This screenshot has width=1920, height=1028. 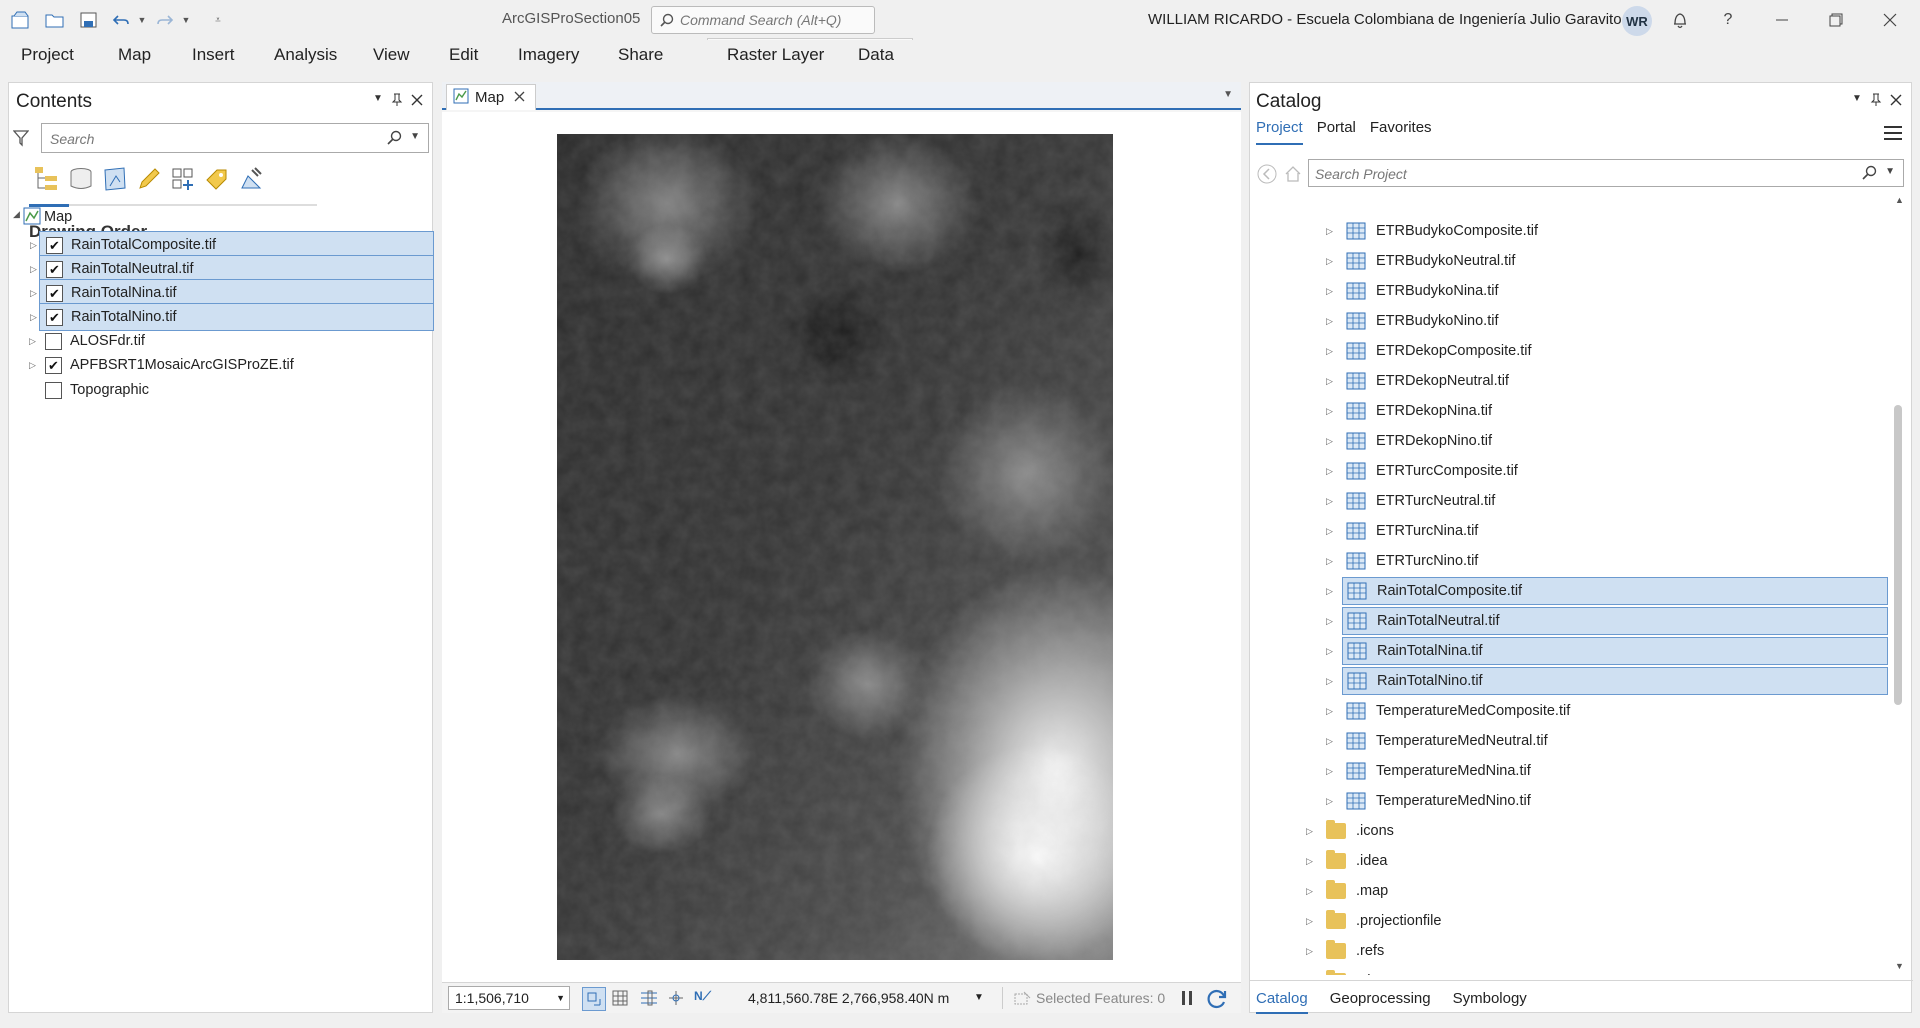 What do you see at coordinates (16, 214) in the screenshot?
I see `map-collapse-icon: ◢` at bounding box center [16, 214].